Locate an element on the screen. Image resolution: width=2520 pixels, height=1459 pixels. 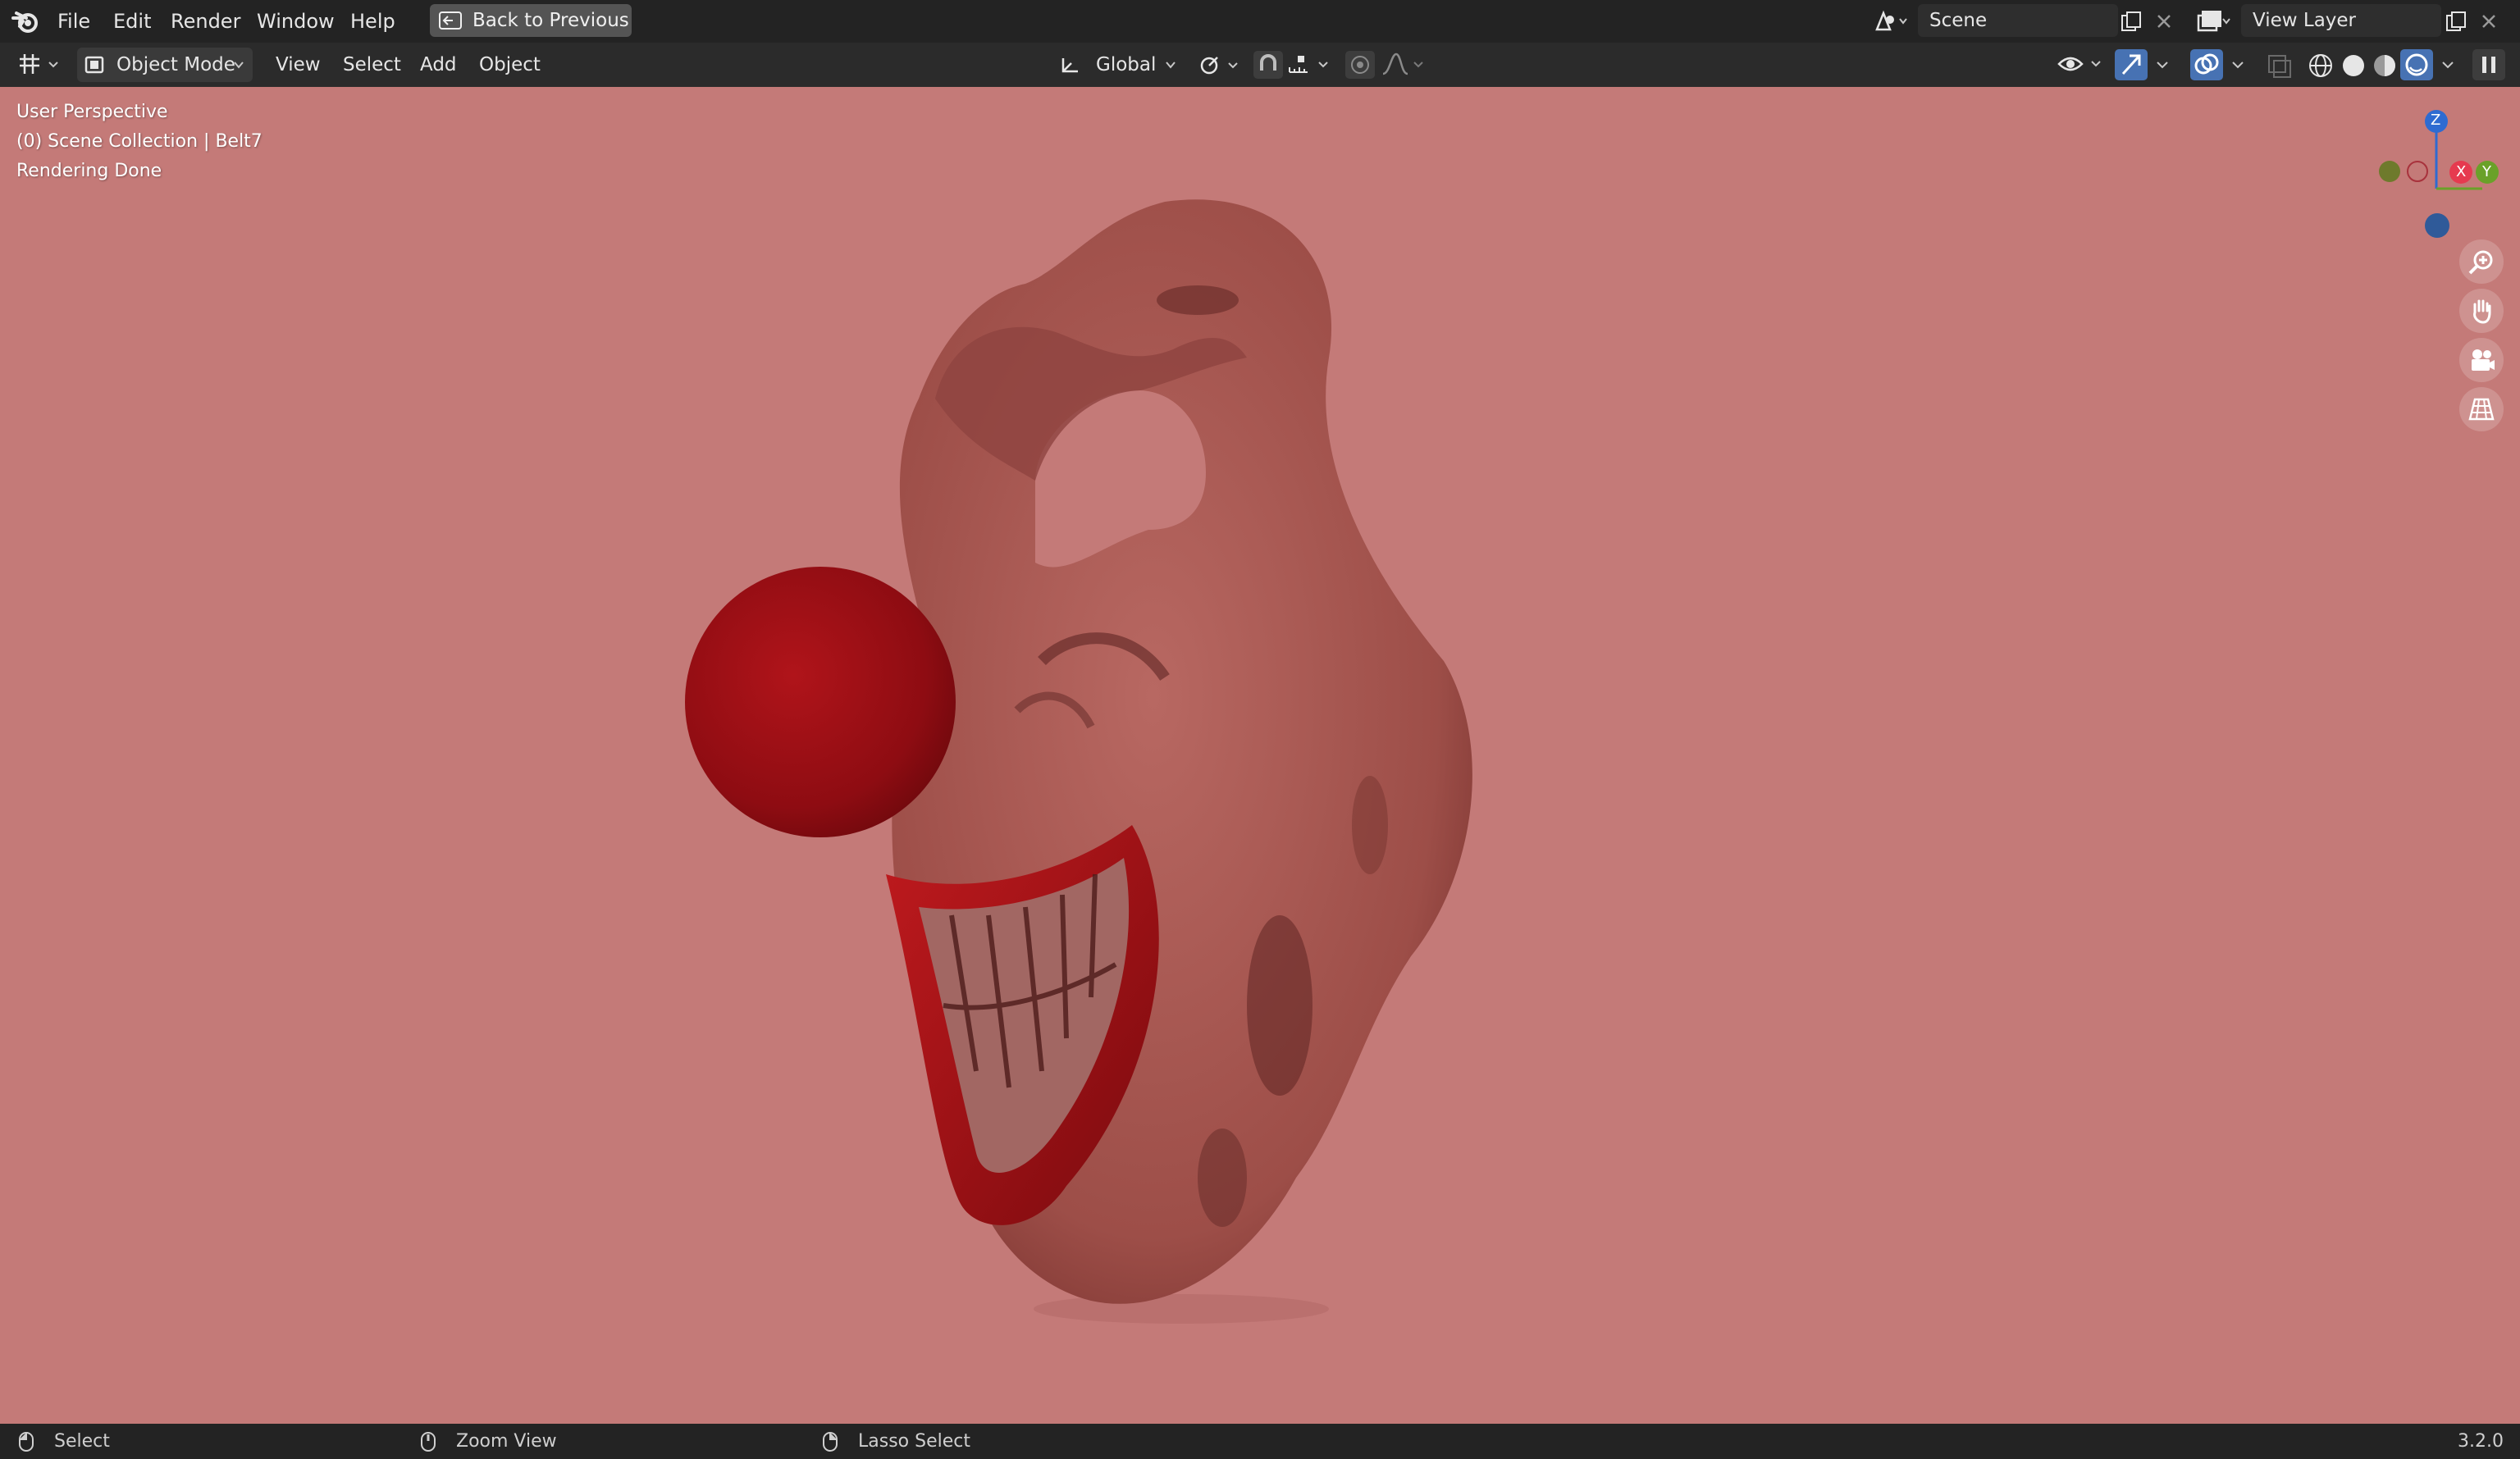
view-layer-field: View Layer is located at coordinates (2341, 20).